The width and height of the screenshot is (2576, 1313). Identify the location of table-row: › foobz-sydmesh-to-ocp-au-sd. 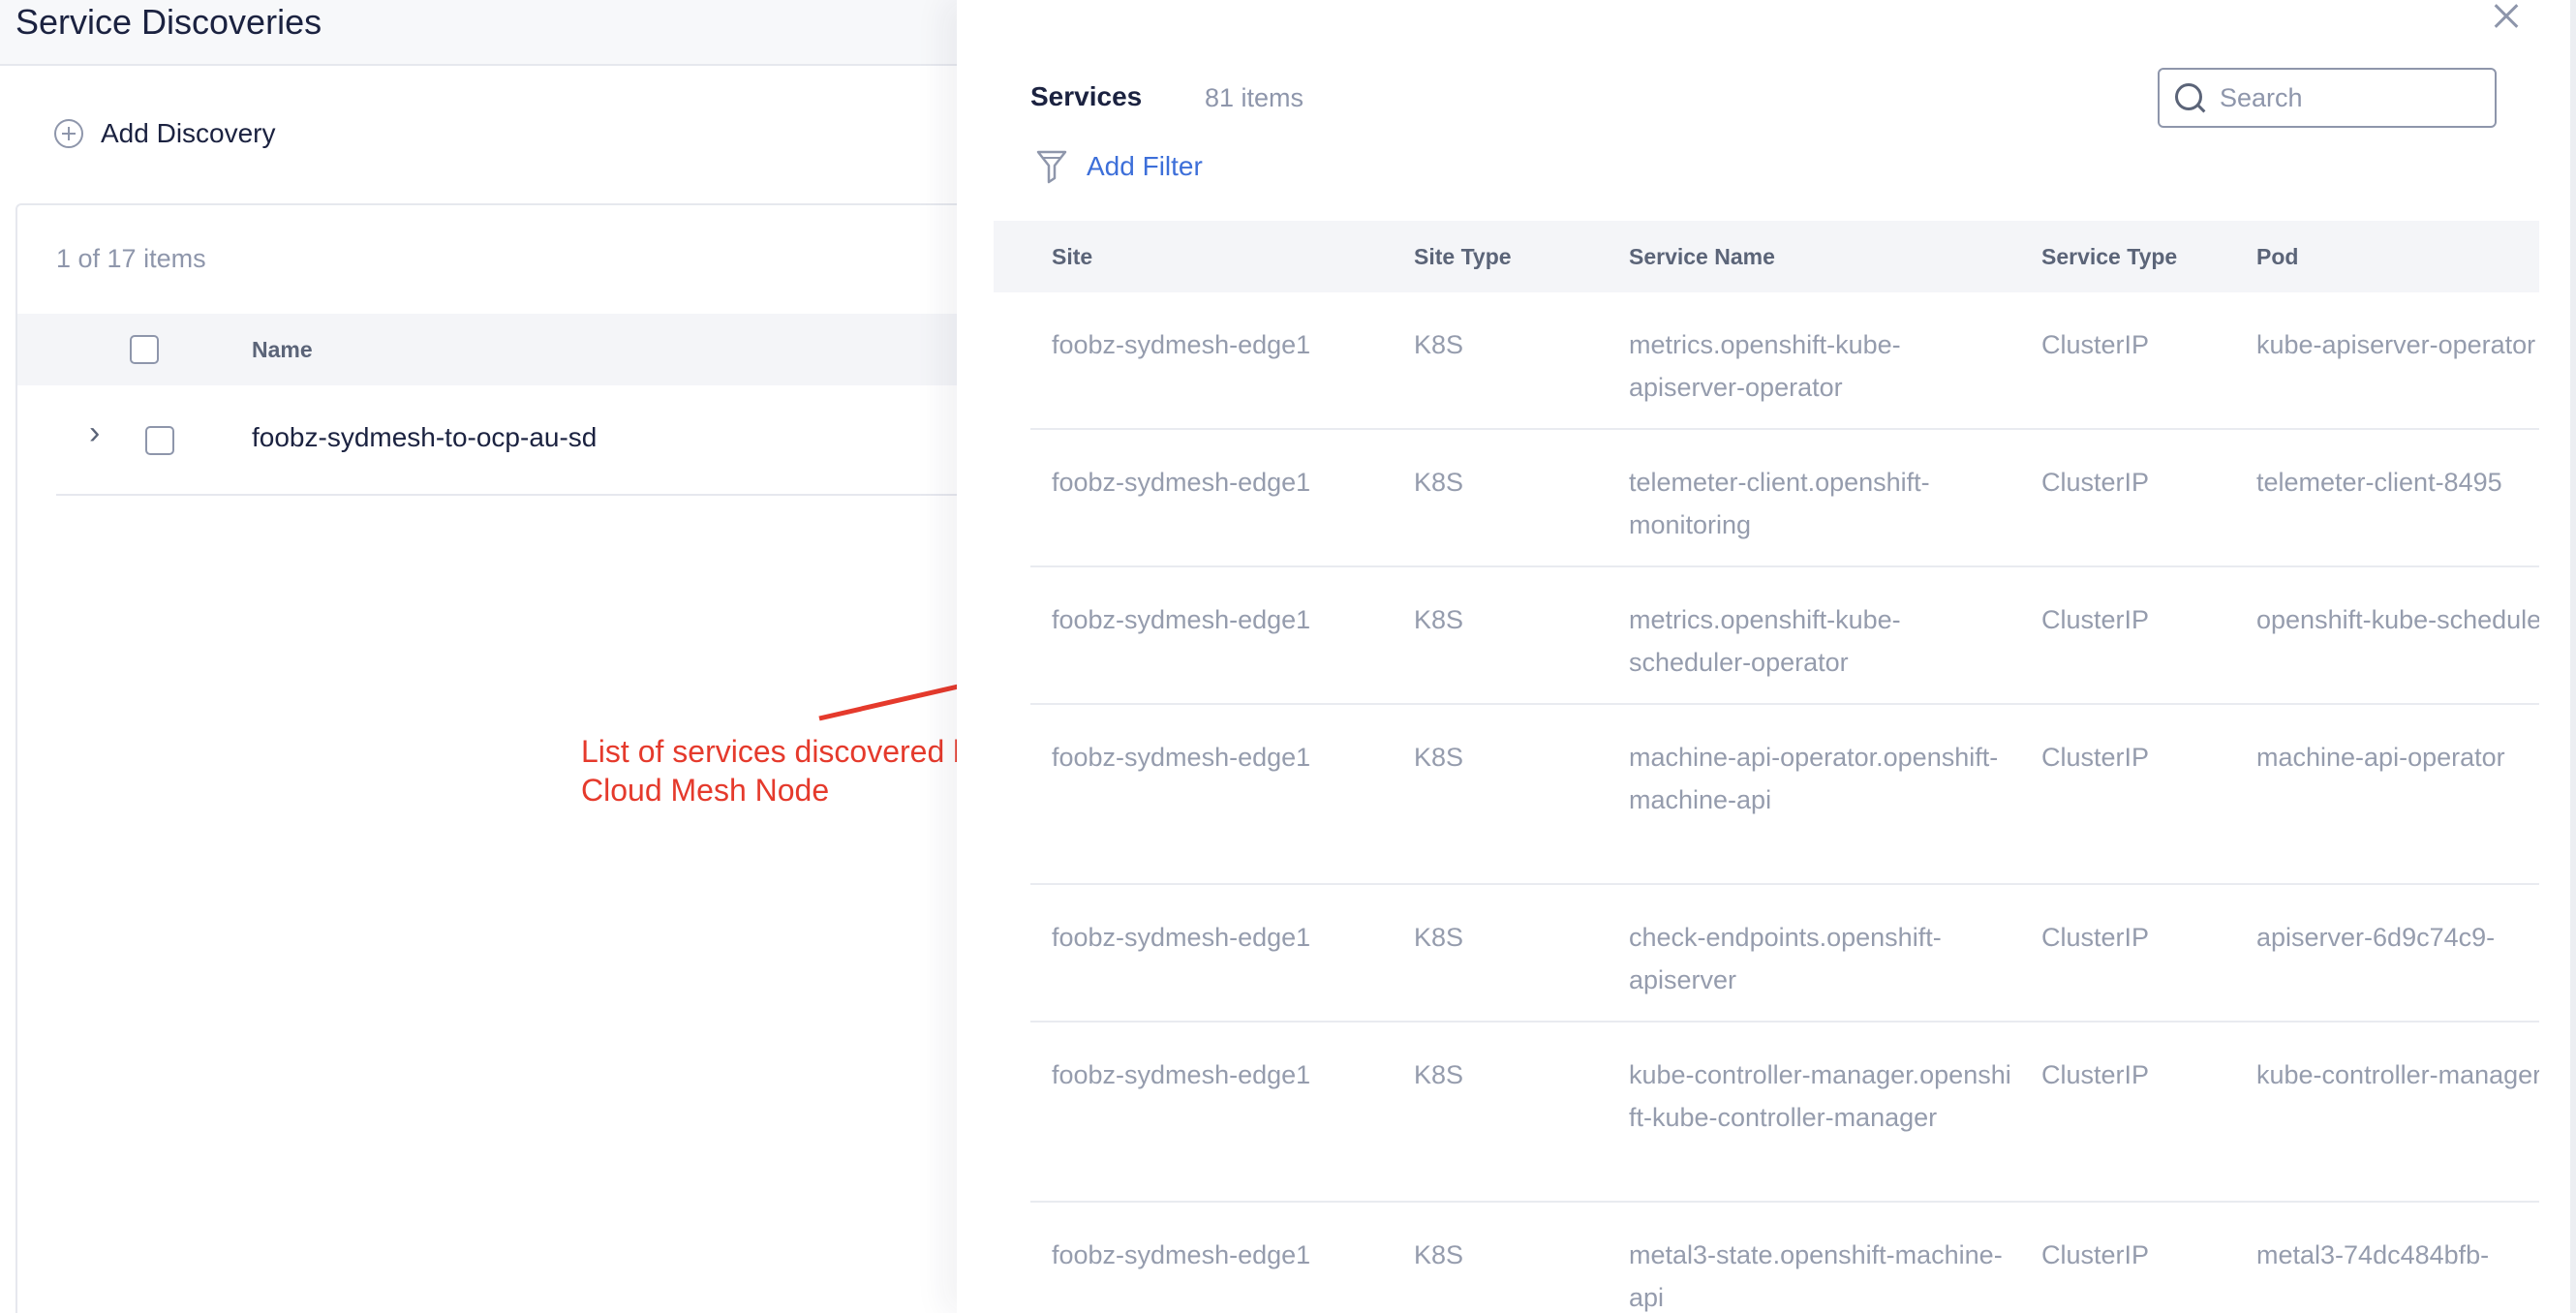
(516, 440).